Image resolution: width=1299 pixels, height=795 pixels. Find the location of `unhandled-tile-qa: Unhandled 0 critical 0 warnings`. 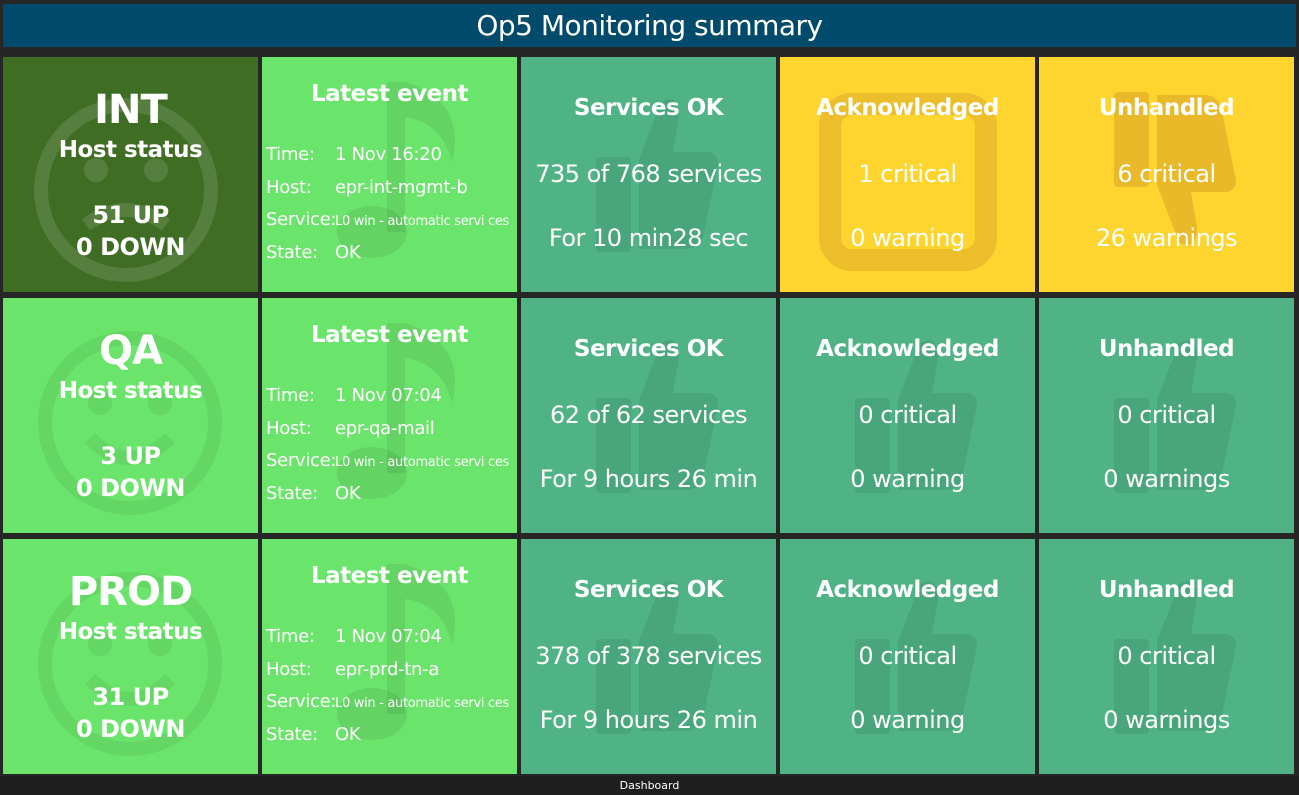

unhandled-tile-qa: Unhandled 0 critical 0 warnings is located at coordinates (1166, 415).